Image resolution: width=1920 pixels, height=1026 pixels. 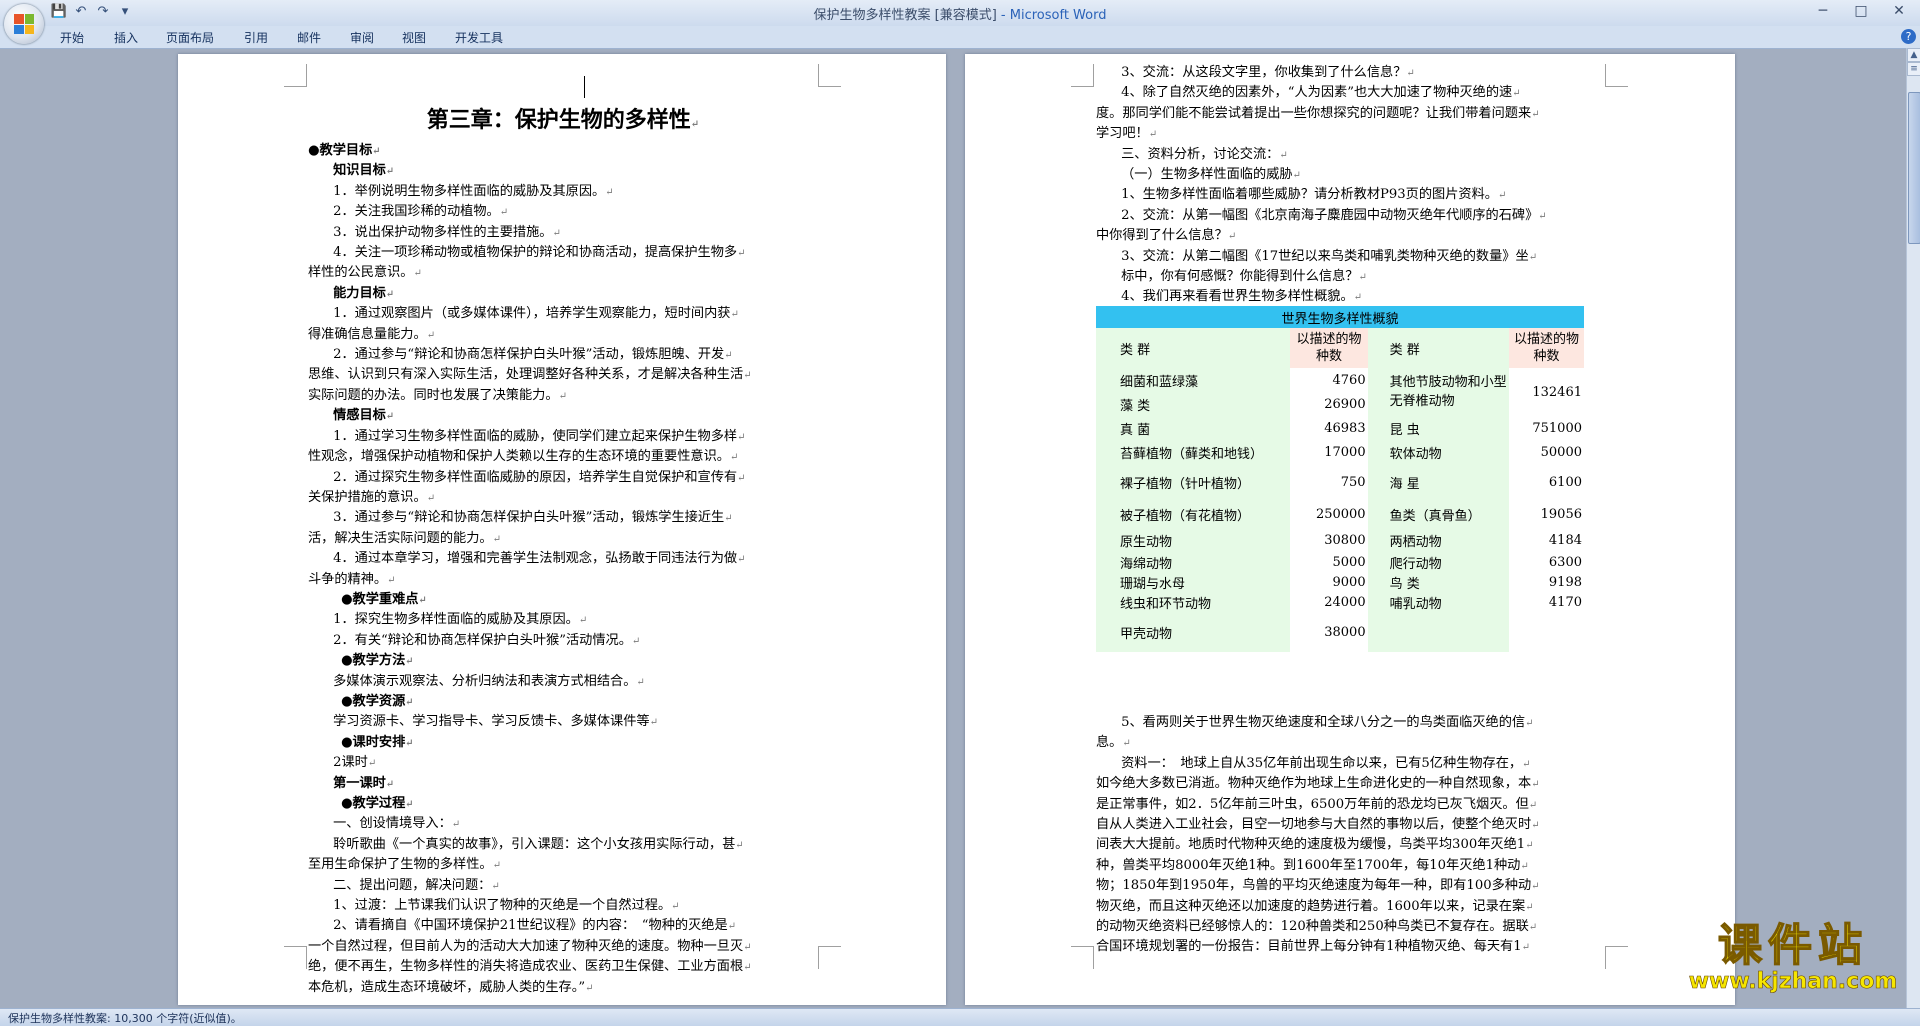 I want to click on table-cell-count: 750, so click(x=1353, y=482).